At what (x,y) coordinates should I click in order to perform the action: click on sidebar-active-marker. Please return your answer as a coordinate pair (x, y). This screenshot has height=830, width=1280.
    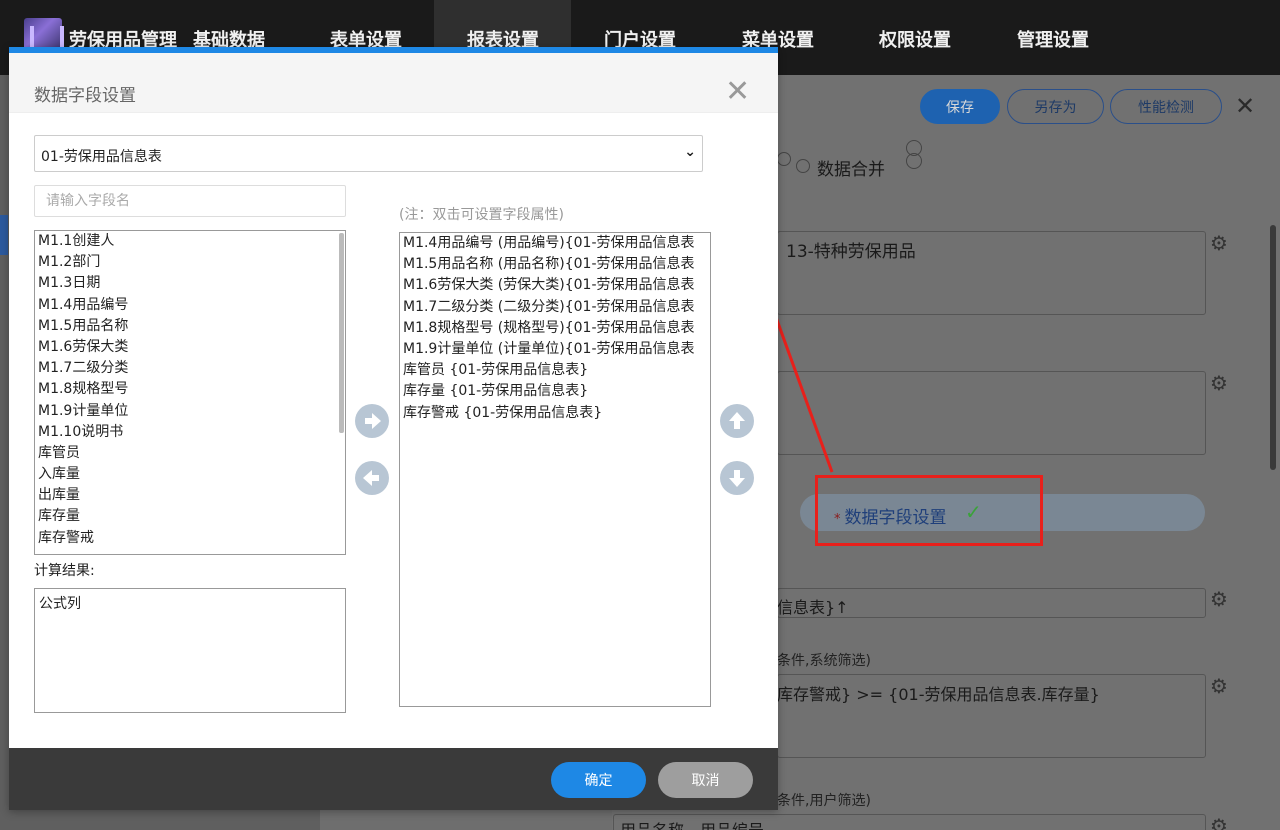
    Looking at the image, I should click on (4, 235).